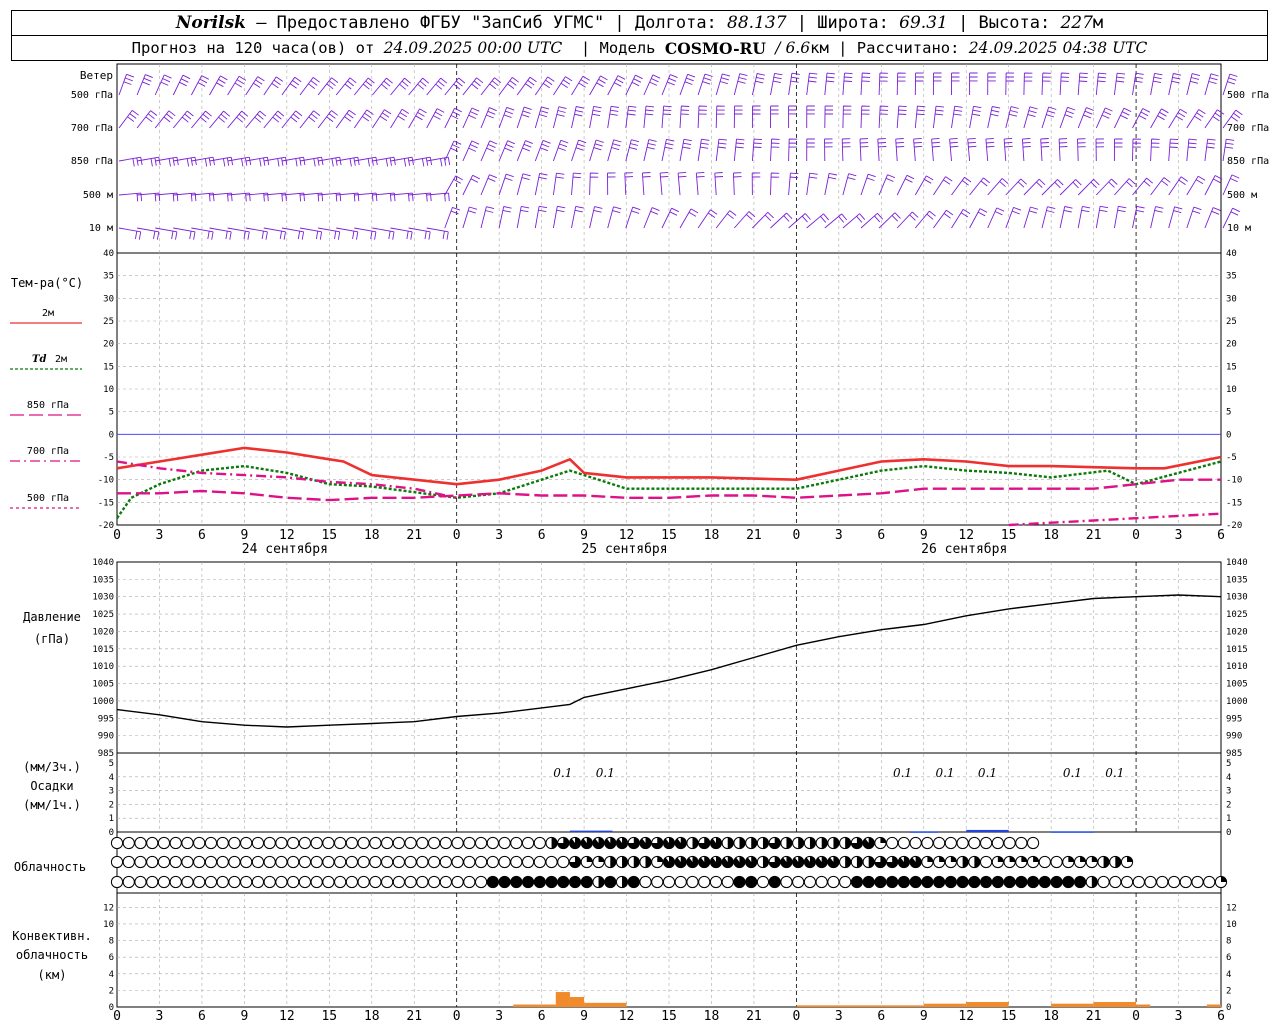 Image resolution: width=1280 pixels, height=1024 pixels. What do you see at coordinates (1228, 778) in the screenshot?
I see `precip-tick-label-right: 4` at bounding box center [1228, 778].